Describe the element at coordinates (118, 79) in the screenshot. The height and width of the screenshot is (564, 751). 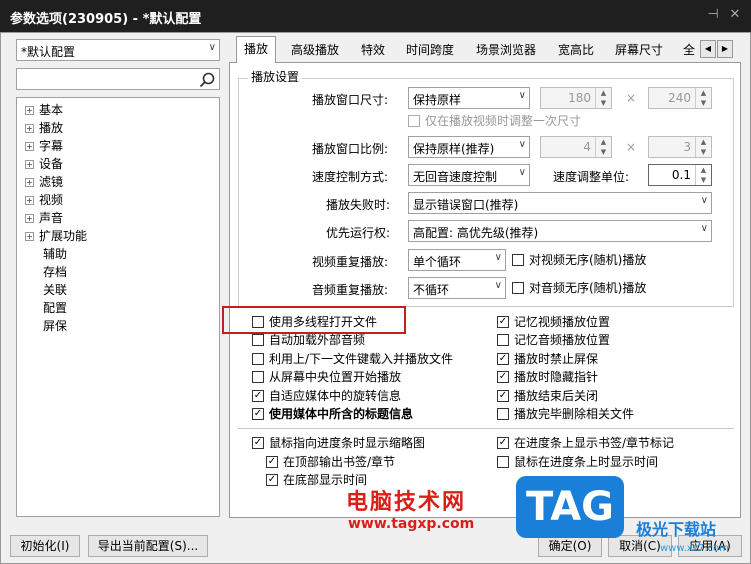
I see `search-field` at that location.